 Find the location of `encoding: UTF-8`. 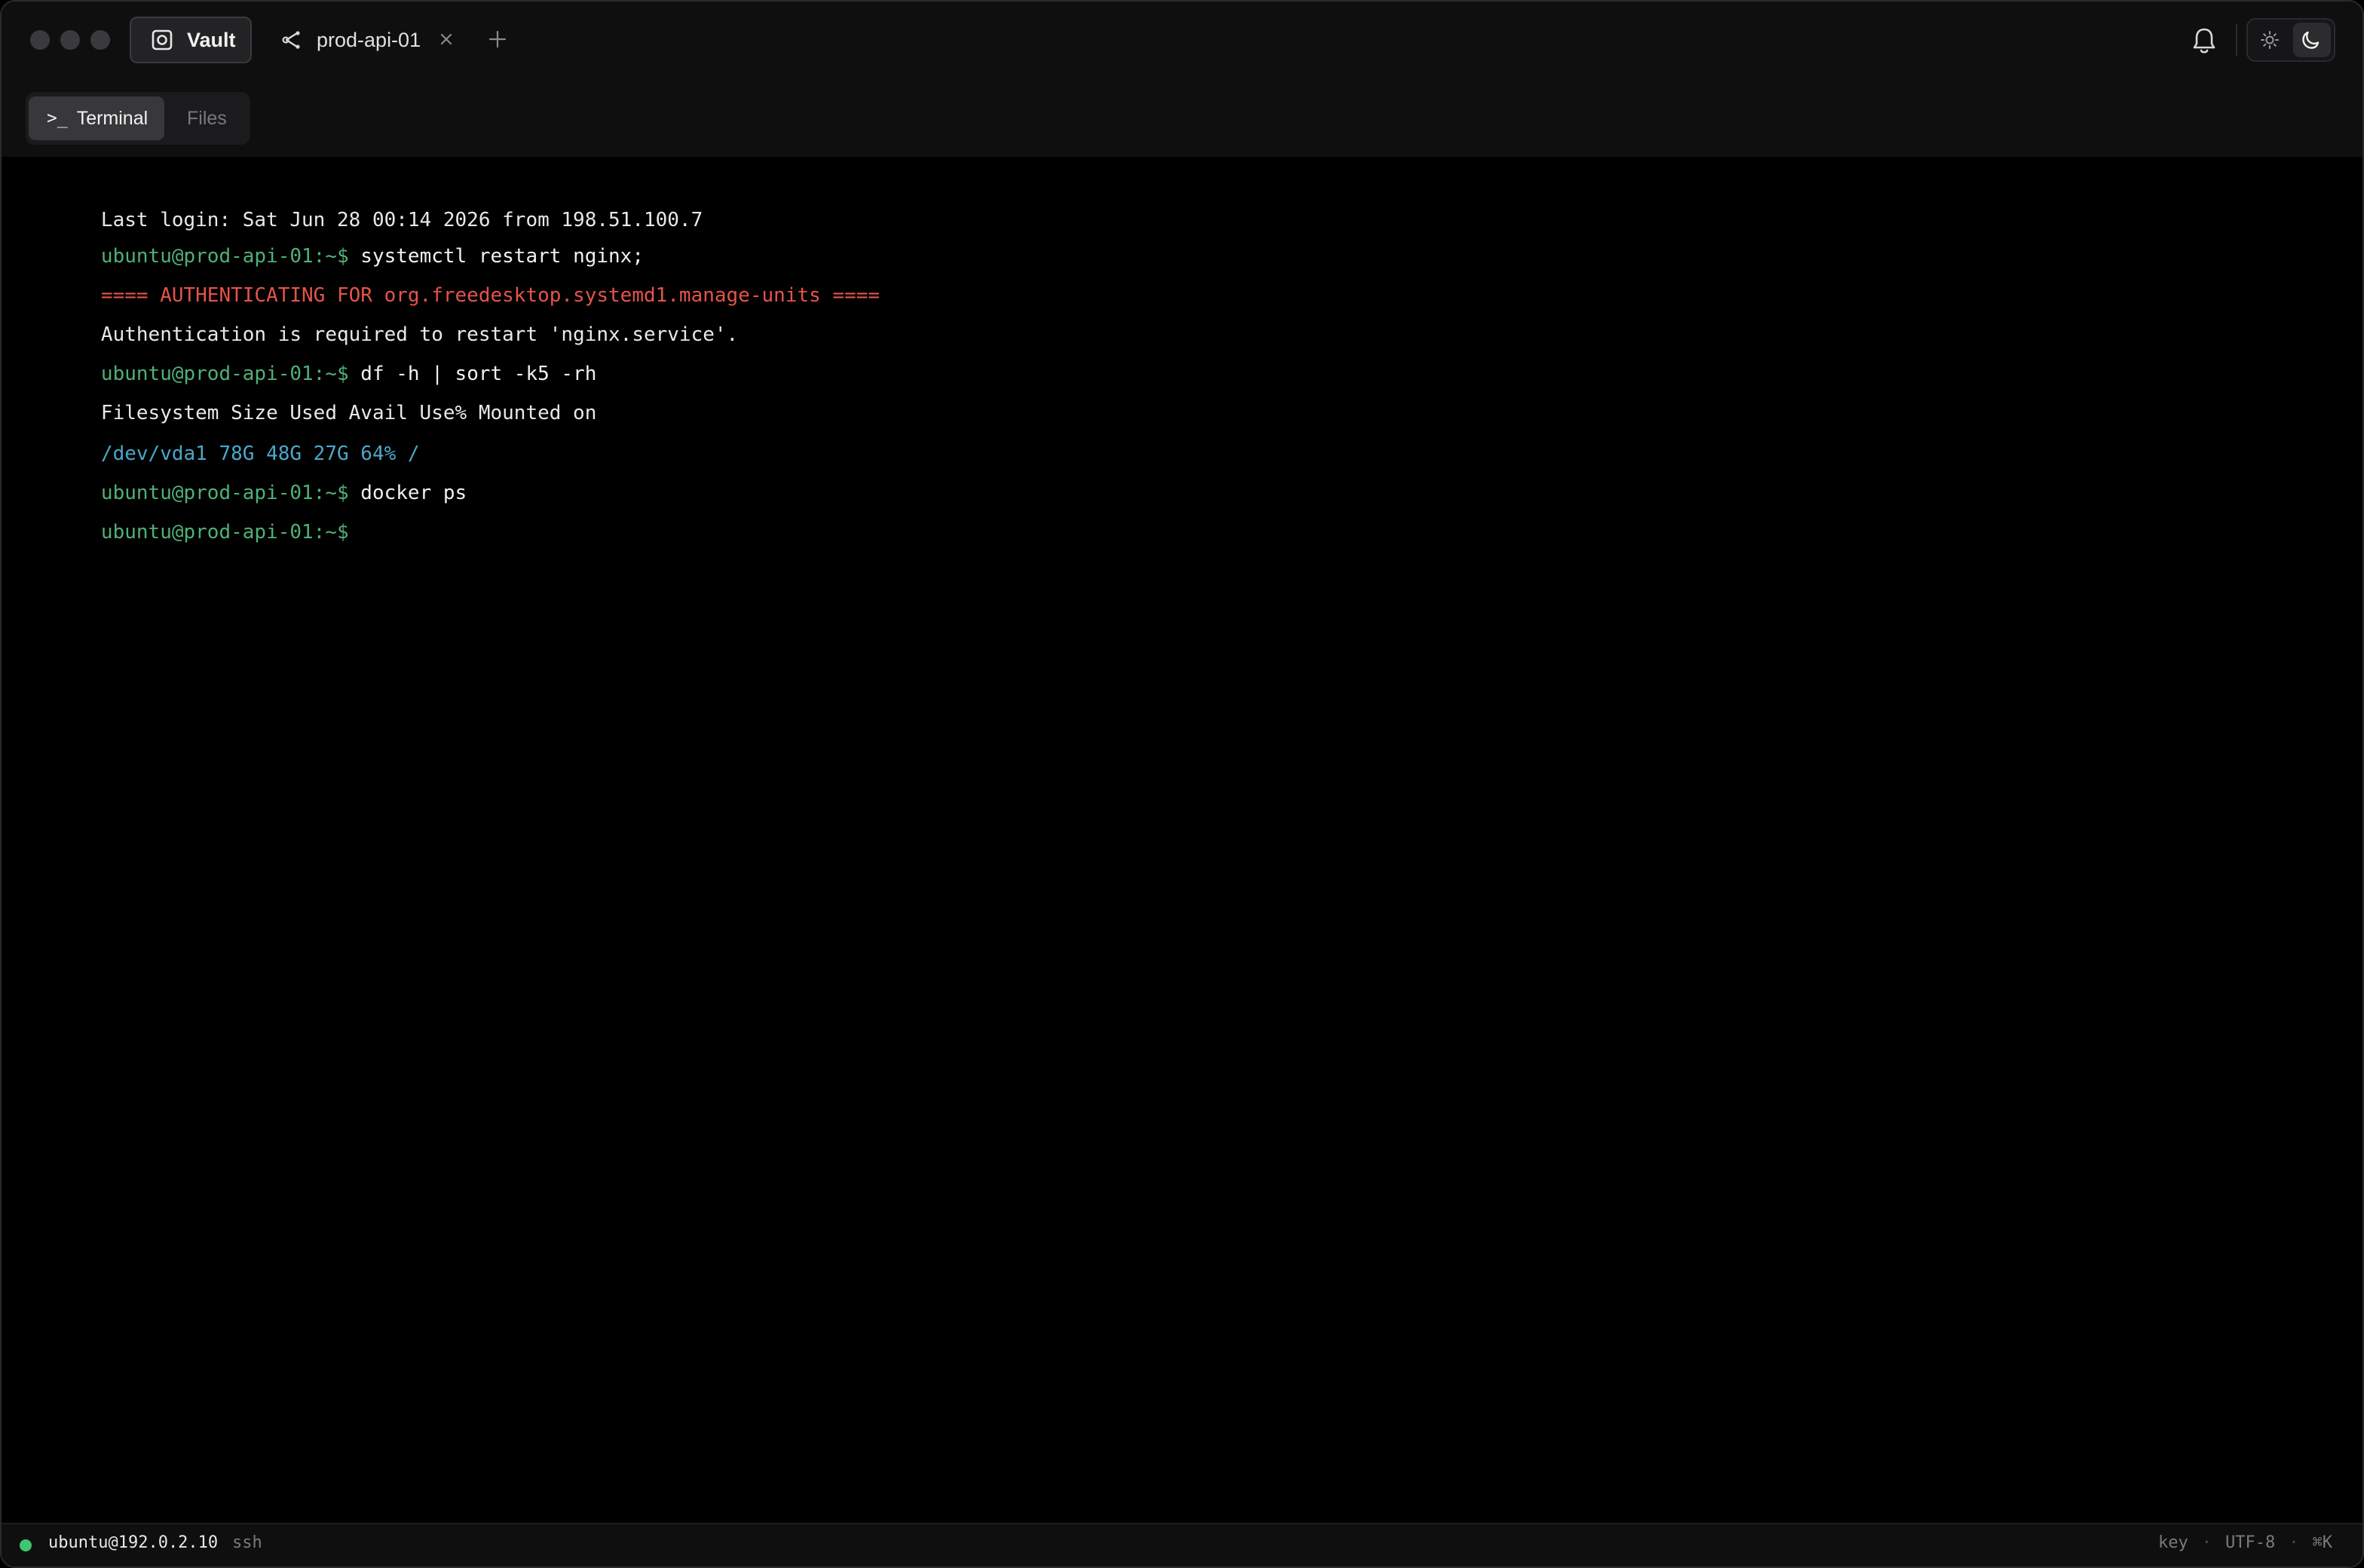

encoding: UTF-8 is located at coordinates (2250, 1542).